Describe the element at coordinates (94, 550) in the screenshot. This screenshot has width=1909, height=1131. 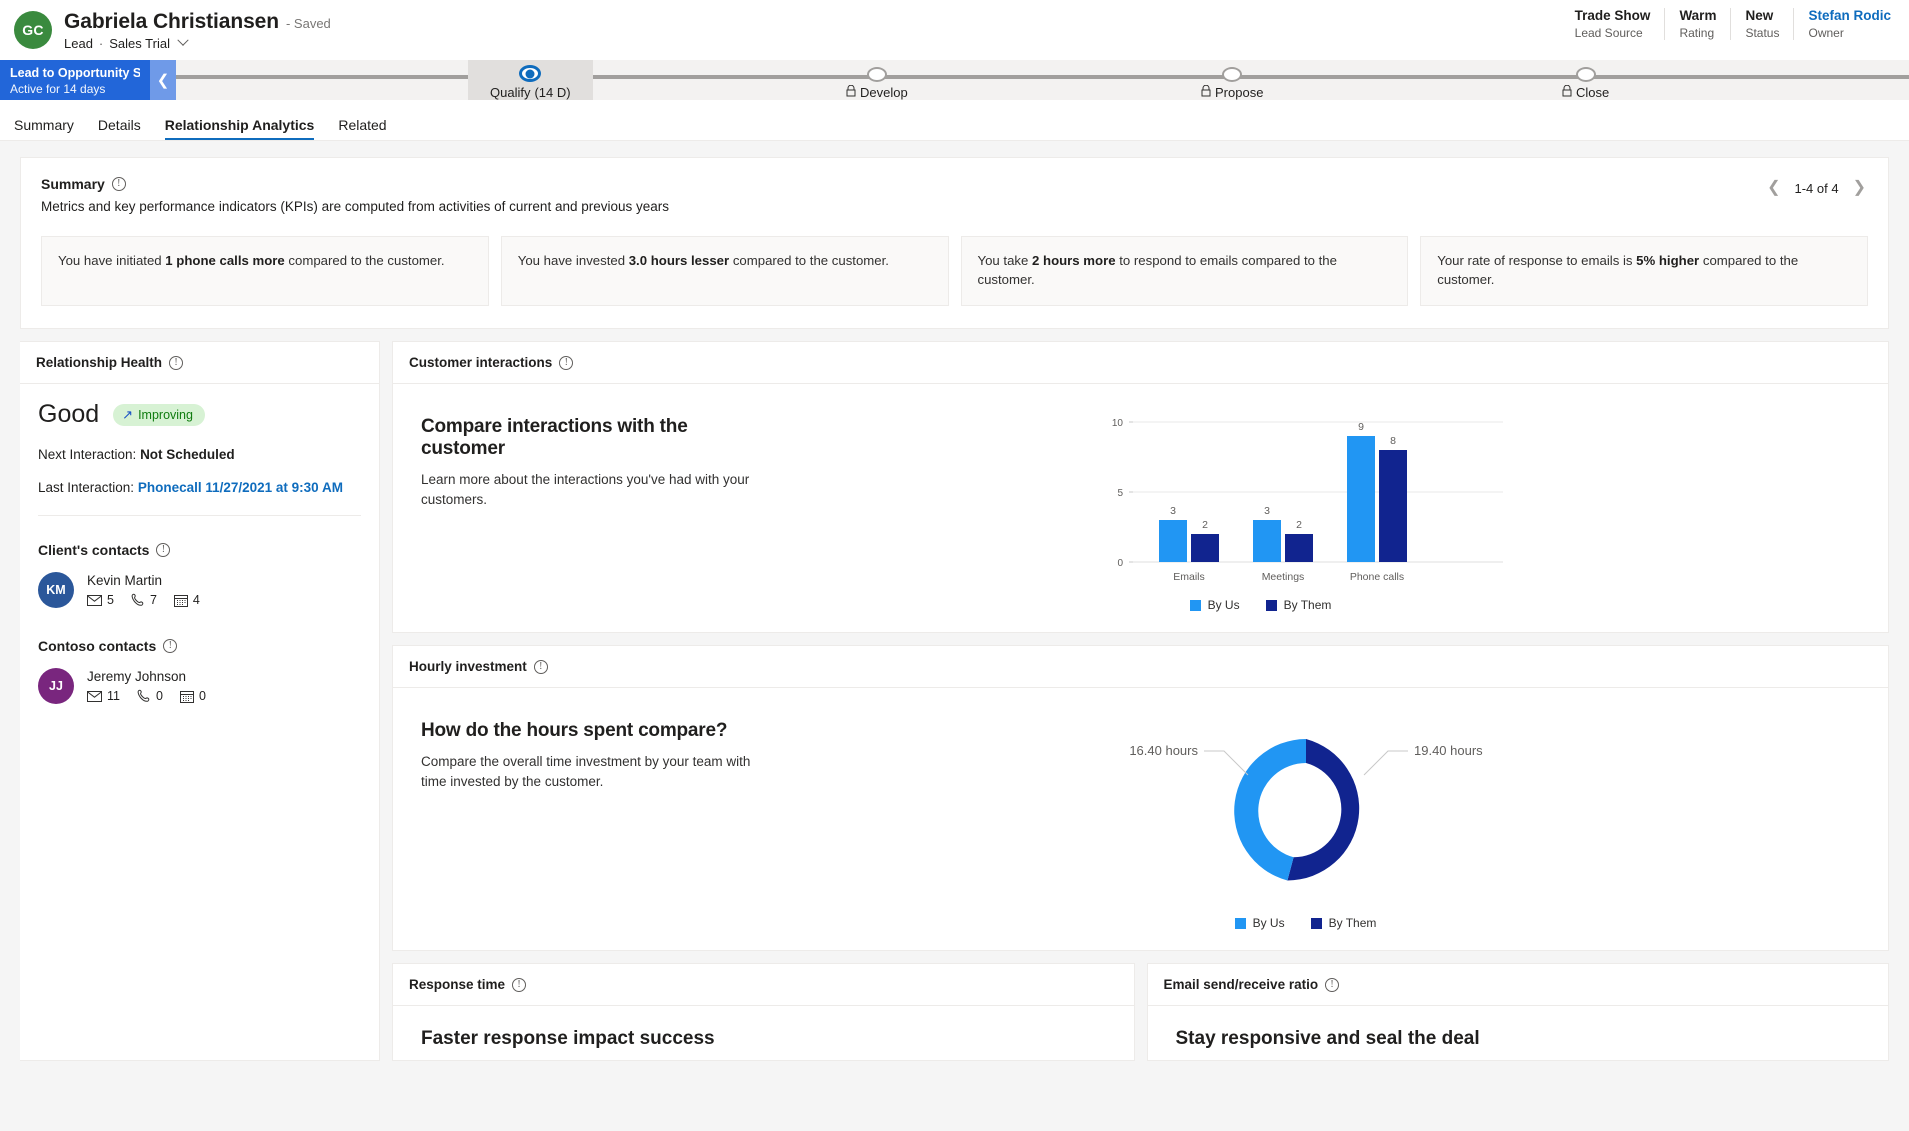
I see `clients-contacts-title: Client's contacts` at that location.